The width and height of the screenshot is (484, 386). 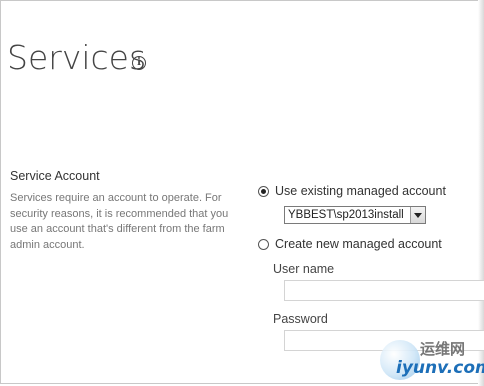 I want to click on radio-create-new-label: Create new managed account, so click(x=358, y=244).